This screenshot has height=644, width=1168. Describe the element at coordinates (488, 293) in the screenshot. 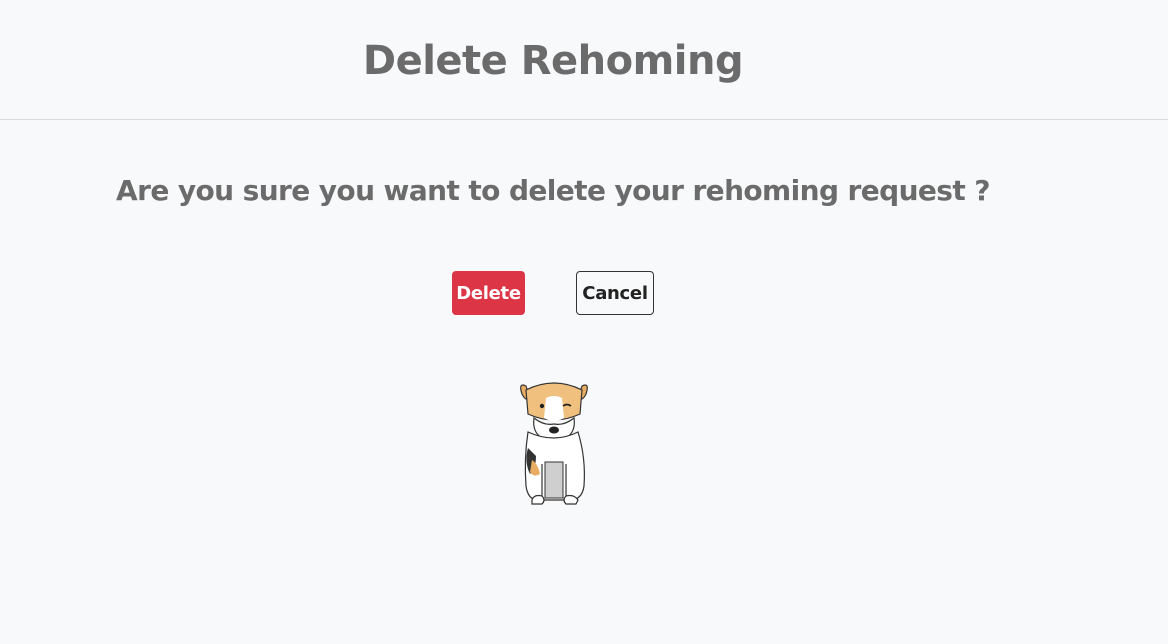

I see `delete-button: Delete` at that location.